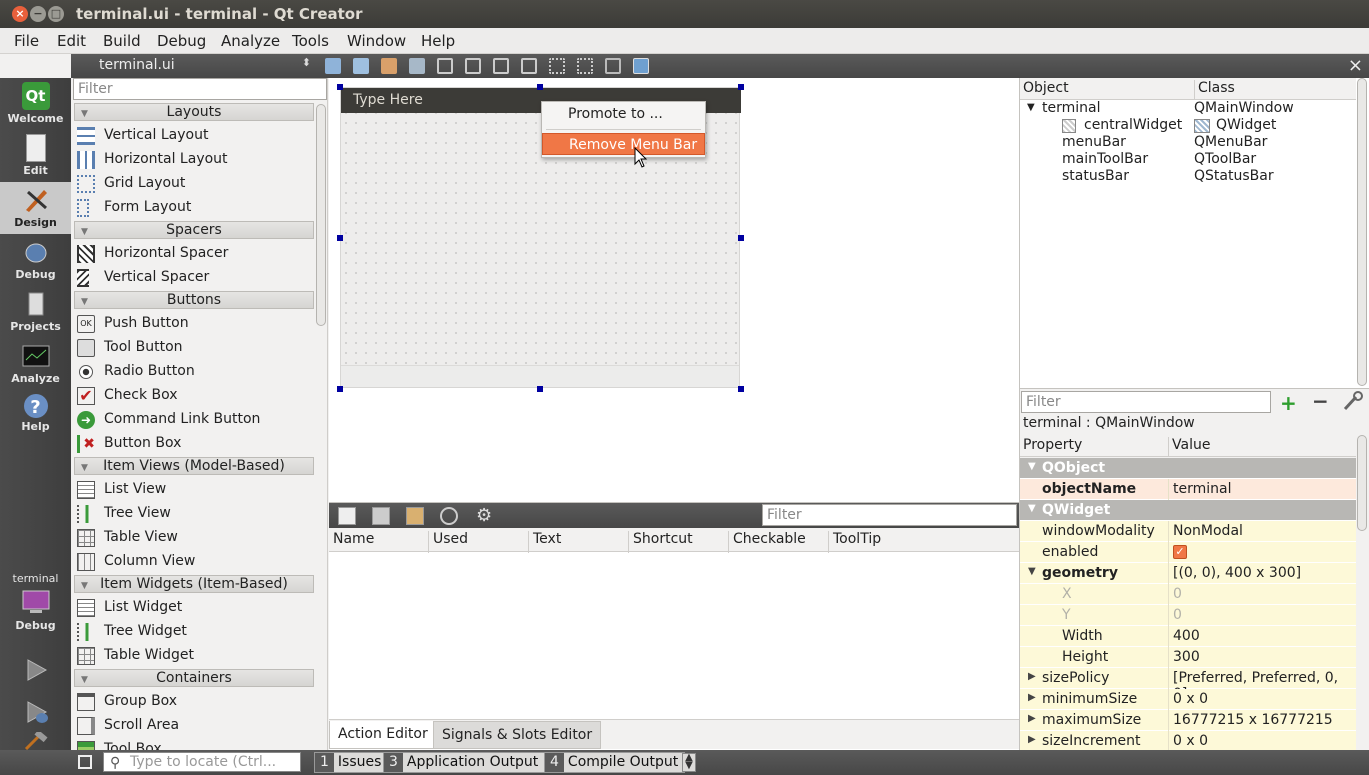  Describe the element at coordinates (585, 66) in the screenshot. I see `layout-grid-icon` at that location.